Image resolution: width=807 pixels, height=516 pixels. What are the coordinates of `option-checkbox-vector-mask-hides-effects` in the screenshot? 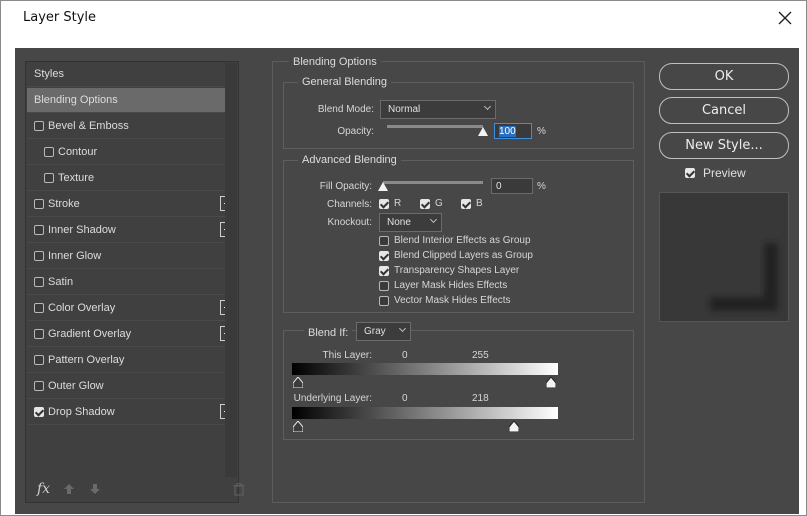 It's located at (384, 301).